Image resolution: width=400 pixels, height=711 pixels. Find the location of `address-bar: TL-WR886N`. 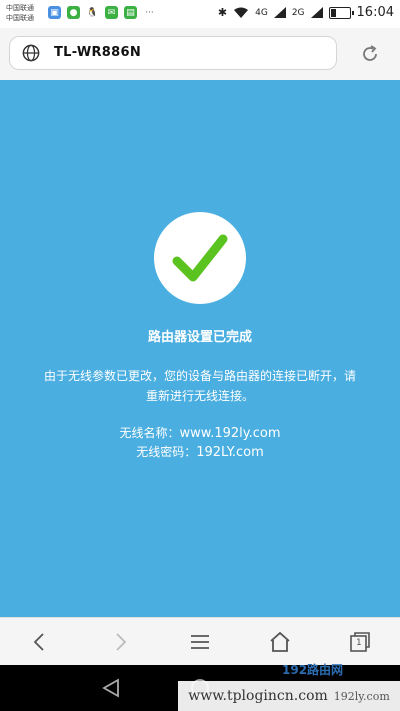

address-bar: TL-WR886N is located at coordinates (173, 53).